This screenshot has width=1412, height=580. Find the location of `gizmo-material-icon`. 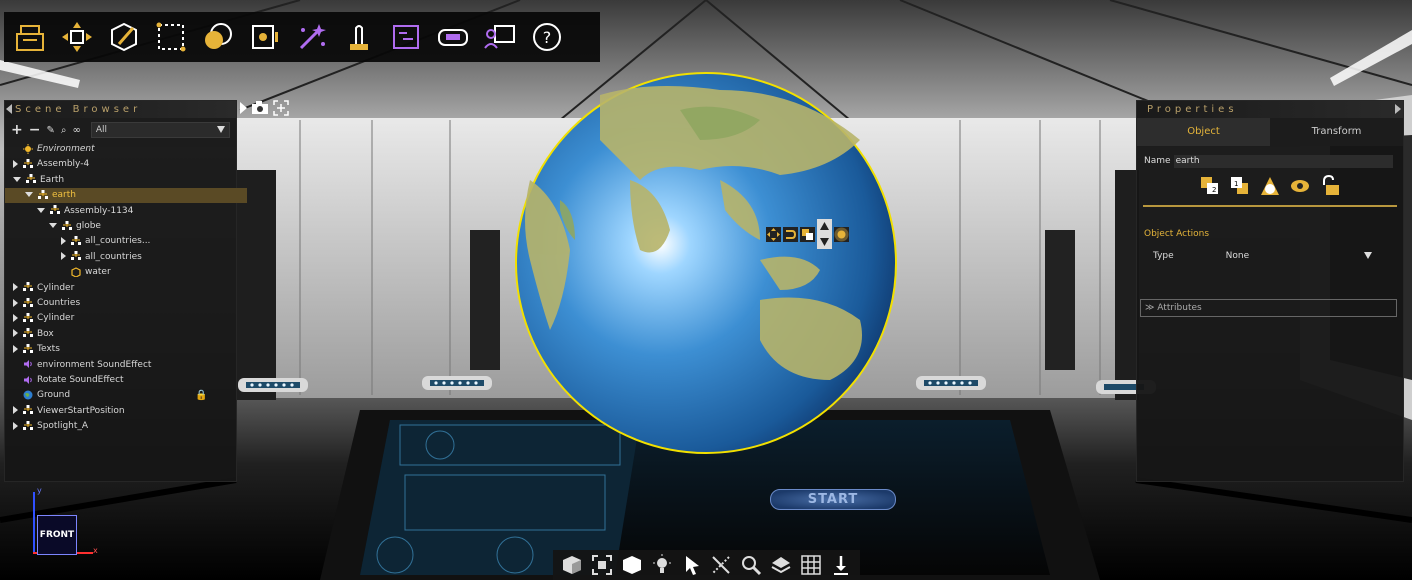

gizmo-material-icon is located at coordinates (841, 234).